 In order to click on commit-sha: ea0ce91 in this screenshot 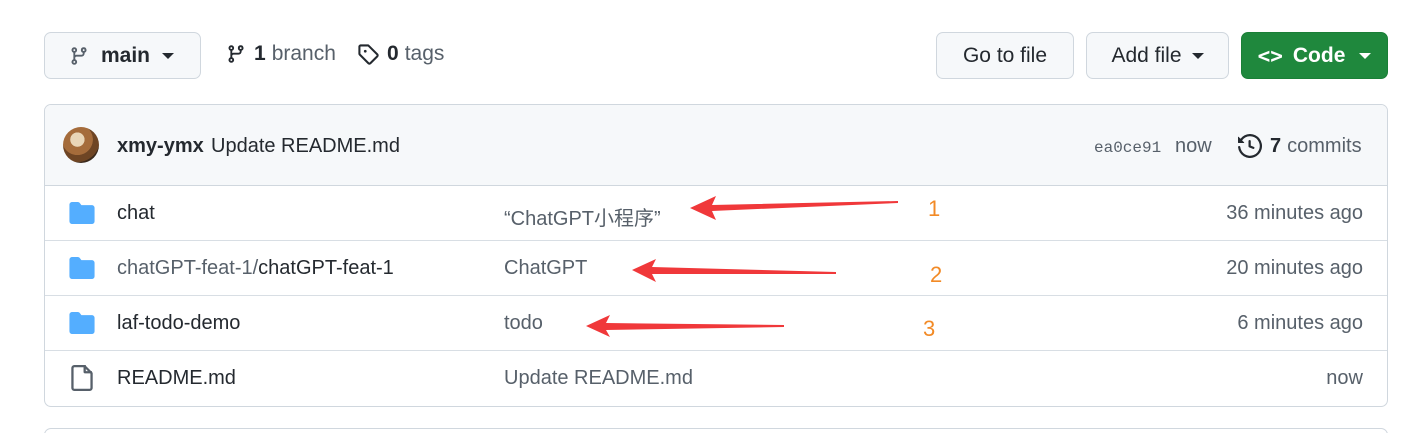, I will do `click(1127, 148)`.